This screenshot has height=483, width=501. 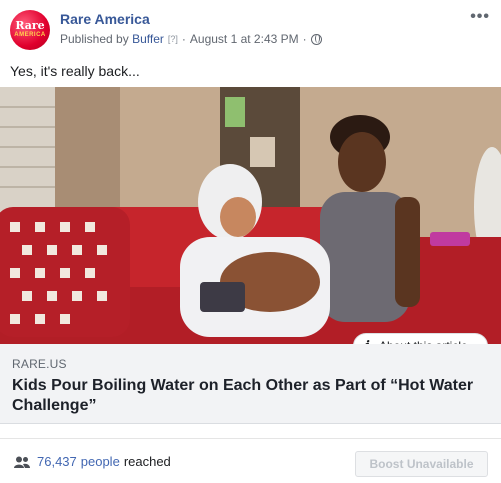 What do you see at coordinates (147, 461) in the screenshot?
I see `reach-suffix: reached` at bounding box center [147, 461].